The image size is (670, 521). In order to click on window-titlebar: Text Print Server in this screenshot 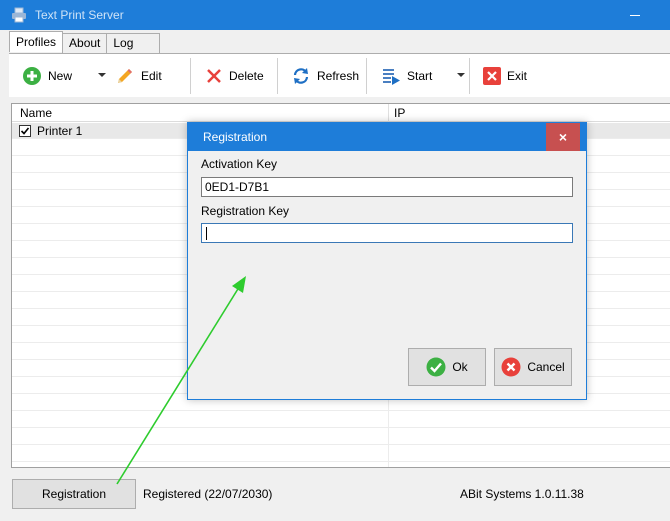, I will do `click(335, 15)`.